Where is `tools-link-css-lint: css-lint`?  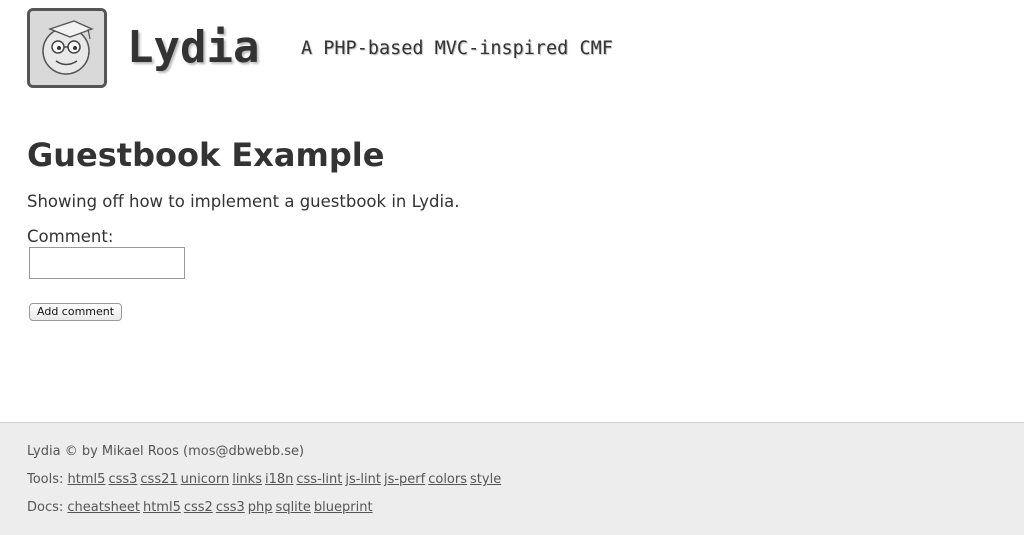 tools-link-css-lint: css-lint is located at coordinates (319, 479).